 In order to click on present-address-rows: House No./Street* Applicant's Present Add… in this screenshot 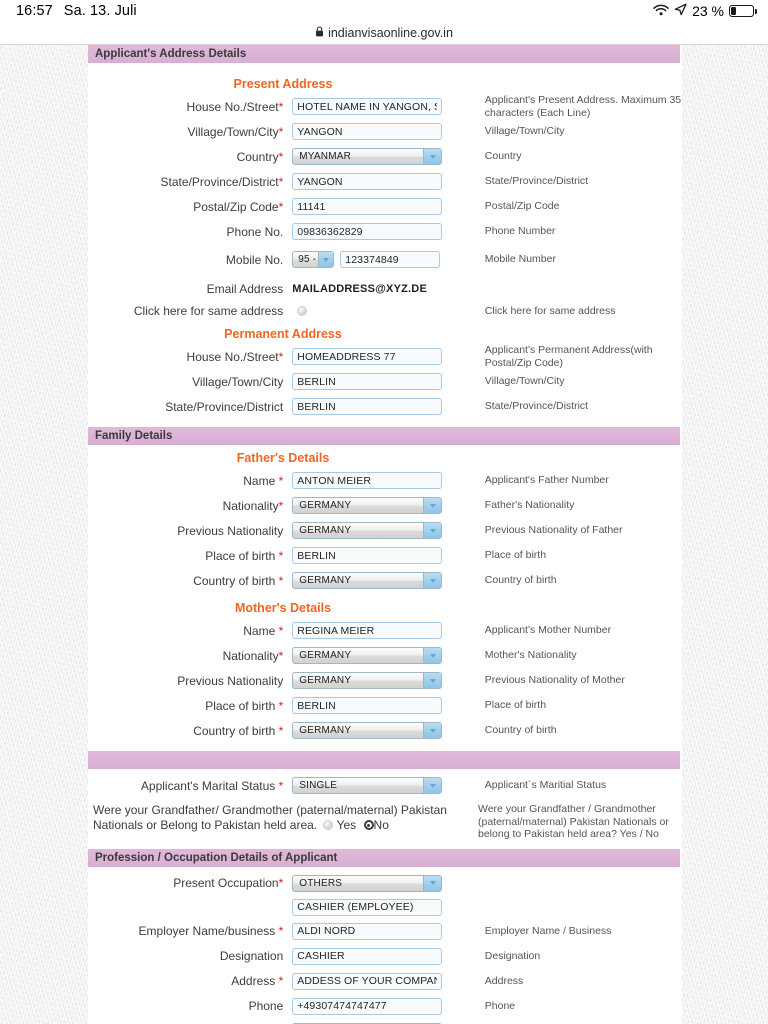, I will do `click(385, 169)`.